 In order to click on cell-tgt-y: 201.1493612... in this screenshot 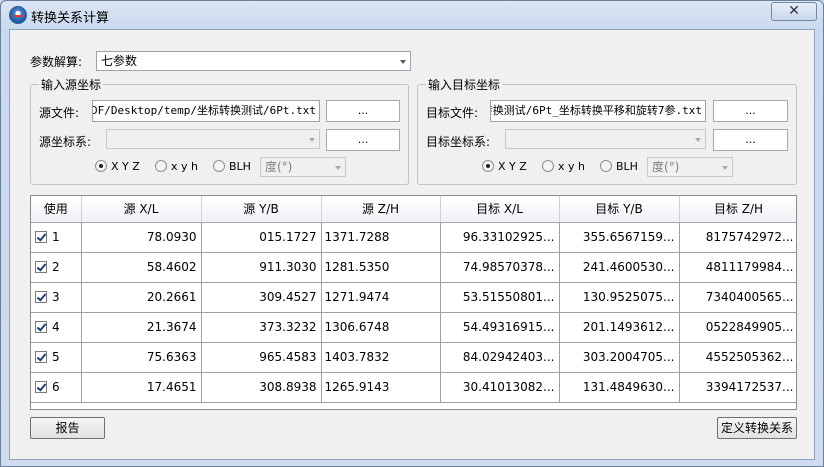, I will do `click(619, 327)`.